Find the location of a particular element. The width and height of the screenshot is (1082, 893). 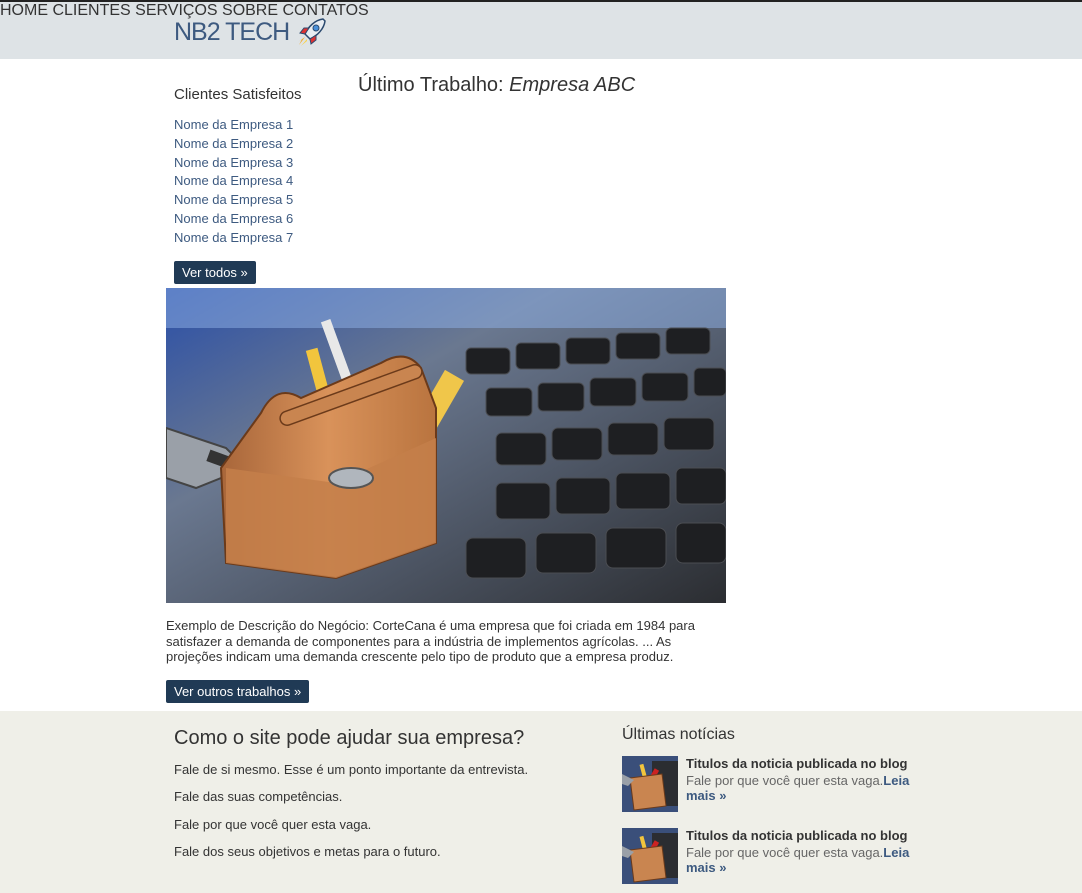

client-link: Nome da Empresa 5 is located at coordinates (233, 200).